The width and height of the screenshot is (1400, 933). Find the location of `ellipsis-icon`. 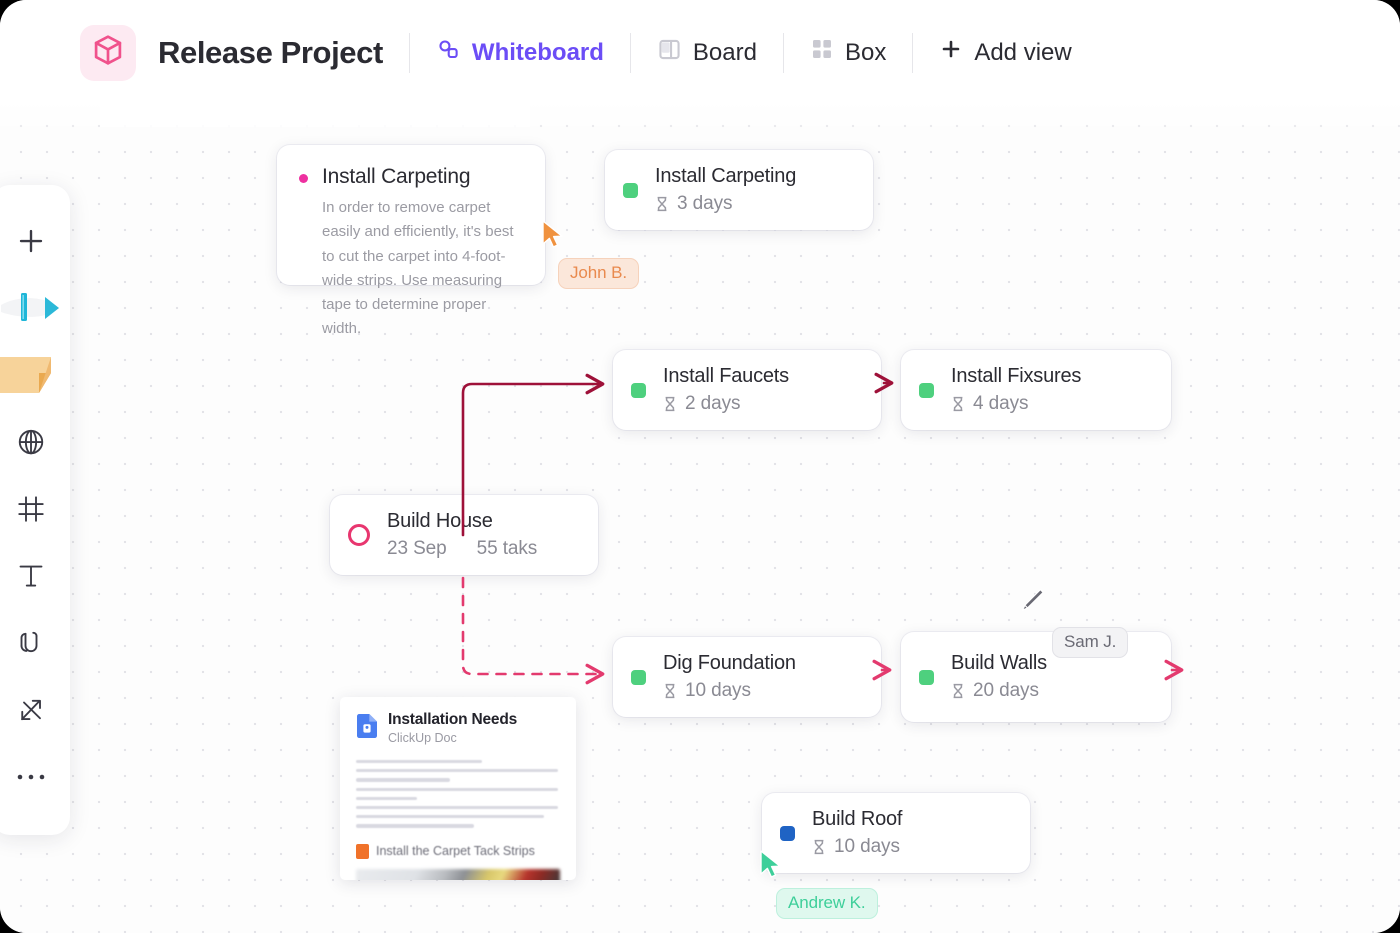

ellipsis-icon is located at coordinates (31, 777).